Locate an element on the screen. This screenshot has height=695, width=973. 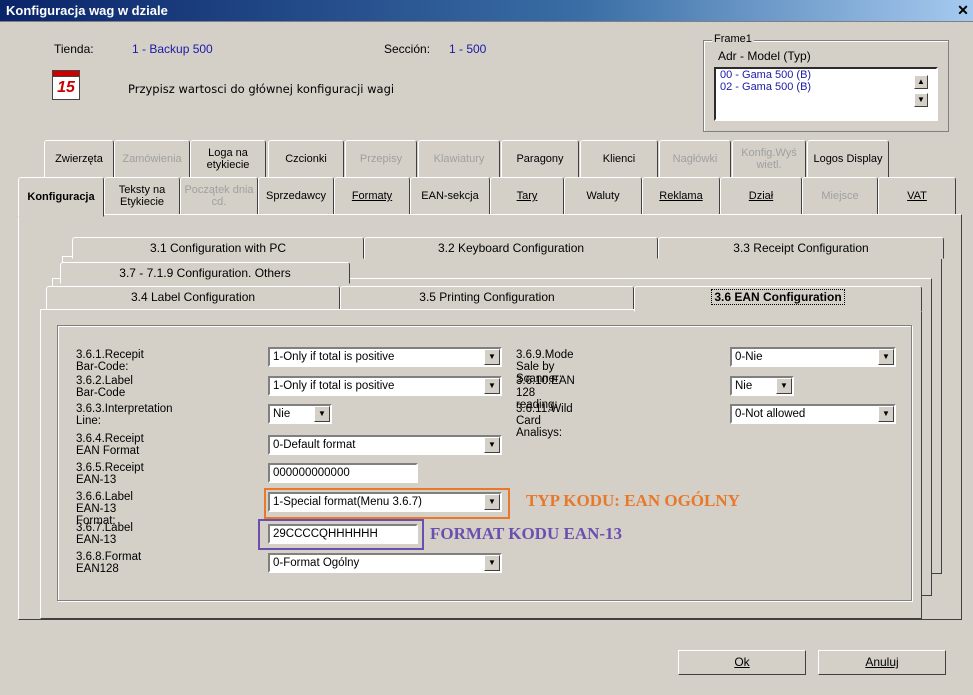
subtab-3-3: 3.3 Receipt Configuration is located at coordinates (801, 248).